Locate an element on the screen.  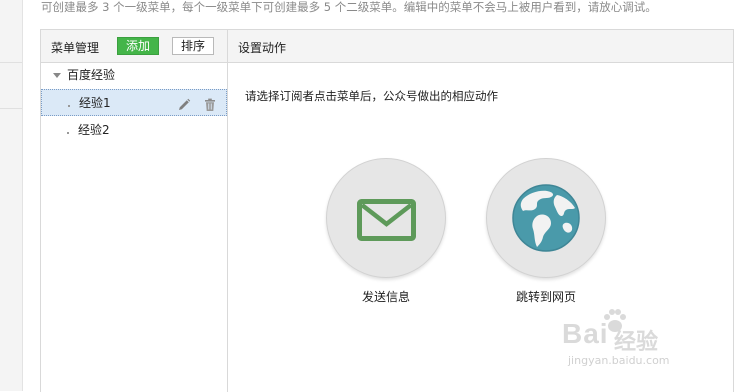
menu-tree-child-label: 经验2 is located at coordinates (94, 130).